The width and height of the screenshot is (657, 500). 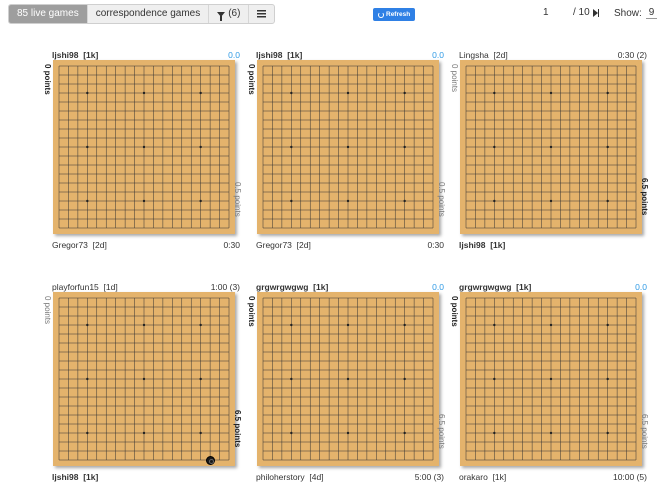 I want to click on tab-correspondence-label: correspondence games, so click(x=148, y=13).